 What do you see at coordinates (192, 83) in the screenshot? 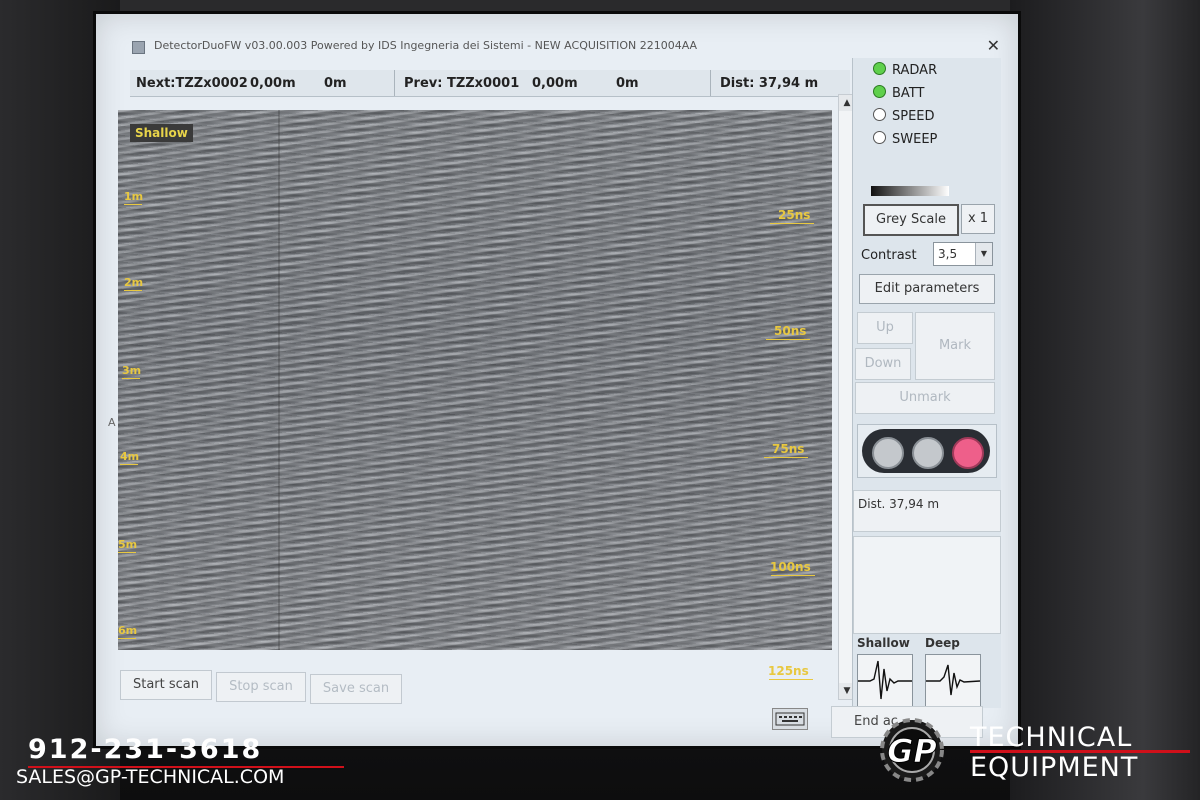
I see `next-file-label: Next:TZZx0002` at bounding box center [192, 83].